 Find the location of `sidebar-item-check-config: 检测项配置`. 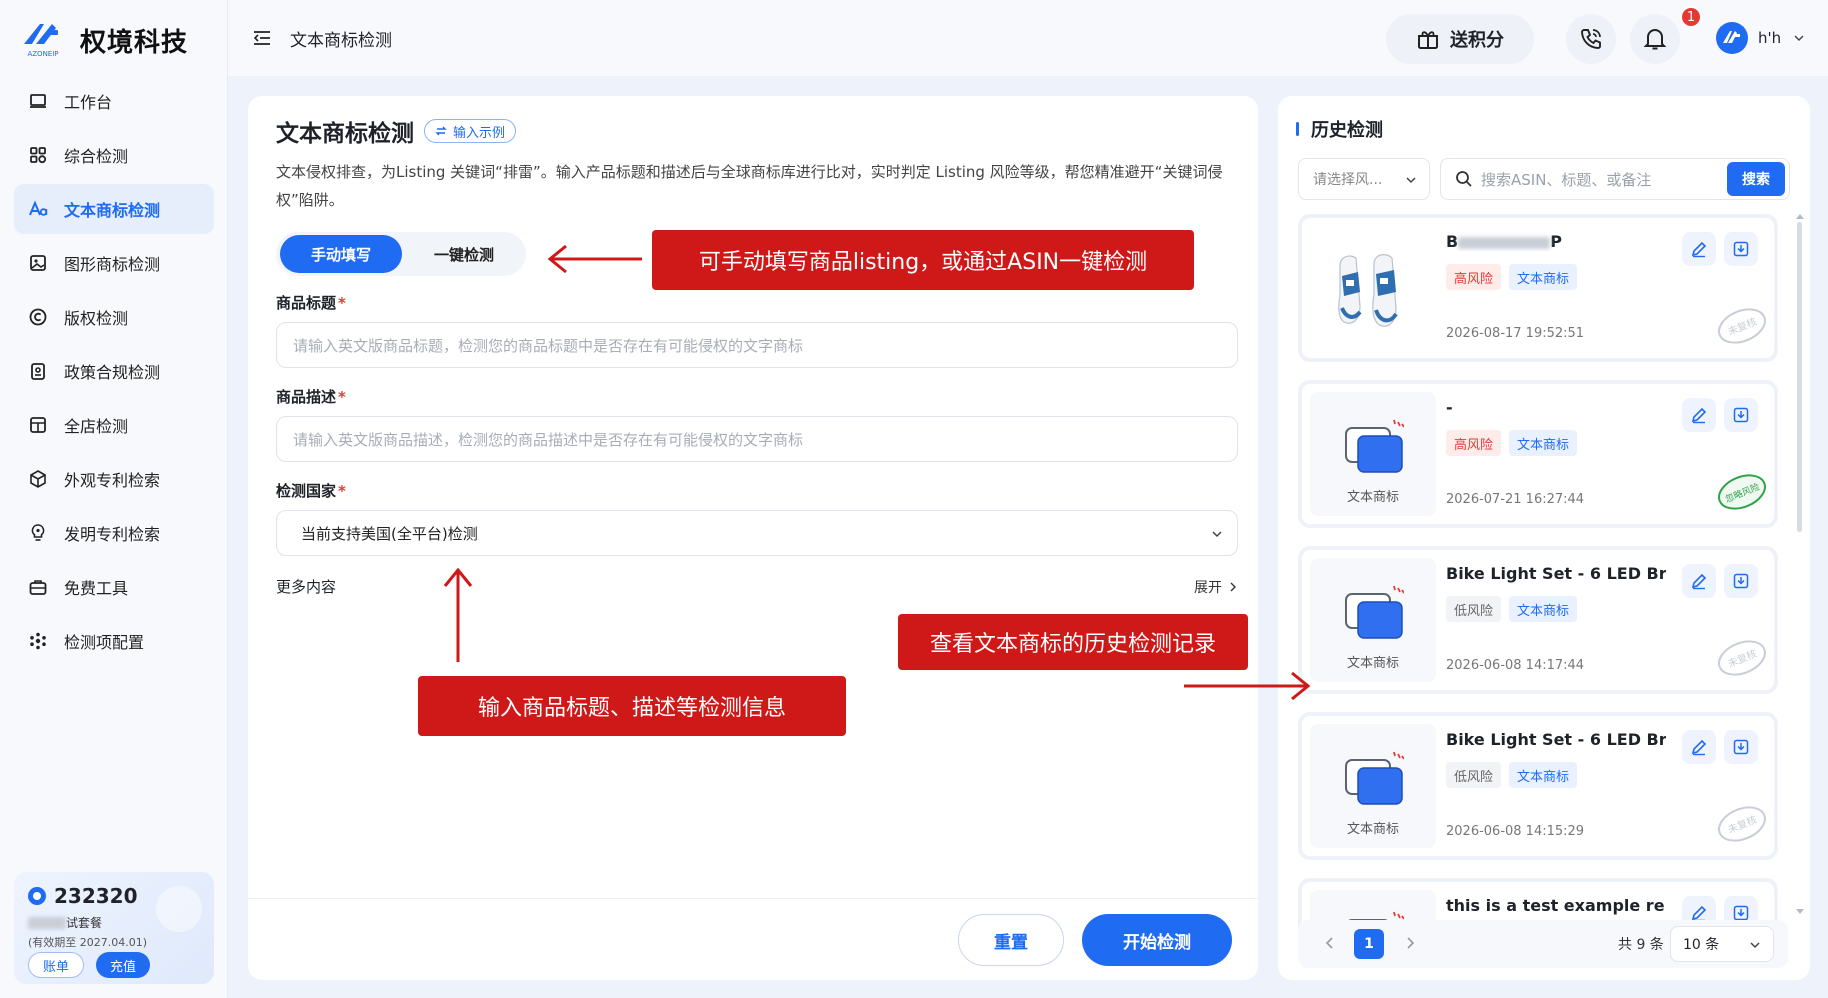

sidebar-item-check-config: 检测项配置 is located at coordinates (114, 641).